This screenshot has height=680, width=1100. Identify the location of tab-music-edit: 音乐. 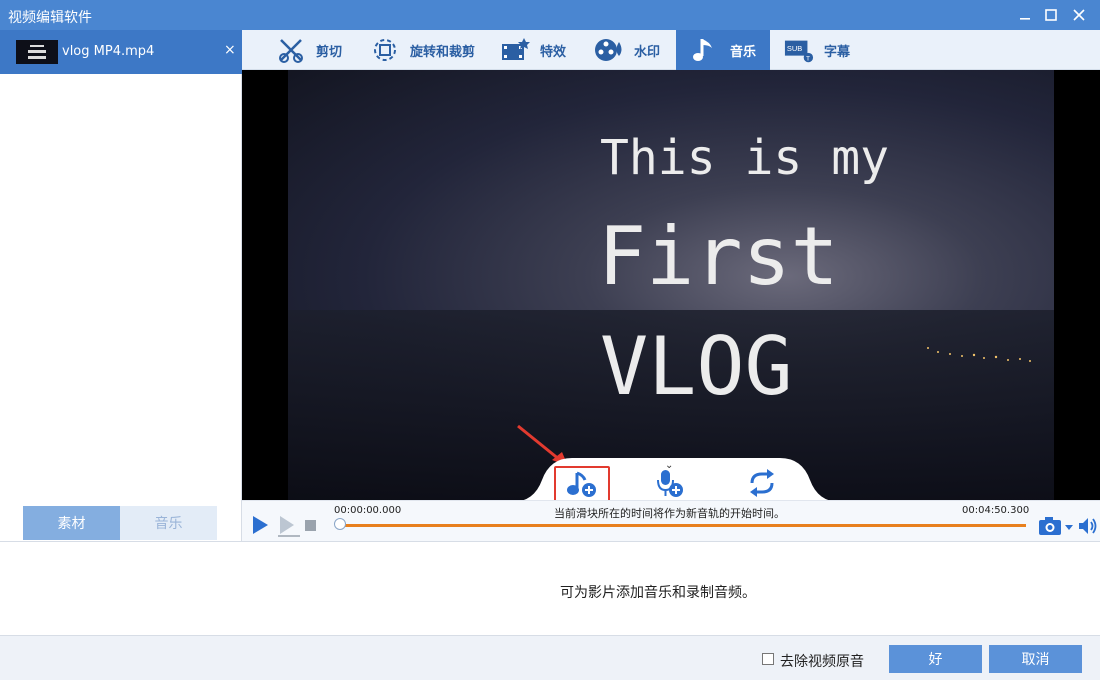
(723, 50).